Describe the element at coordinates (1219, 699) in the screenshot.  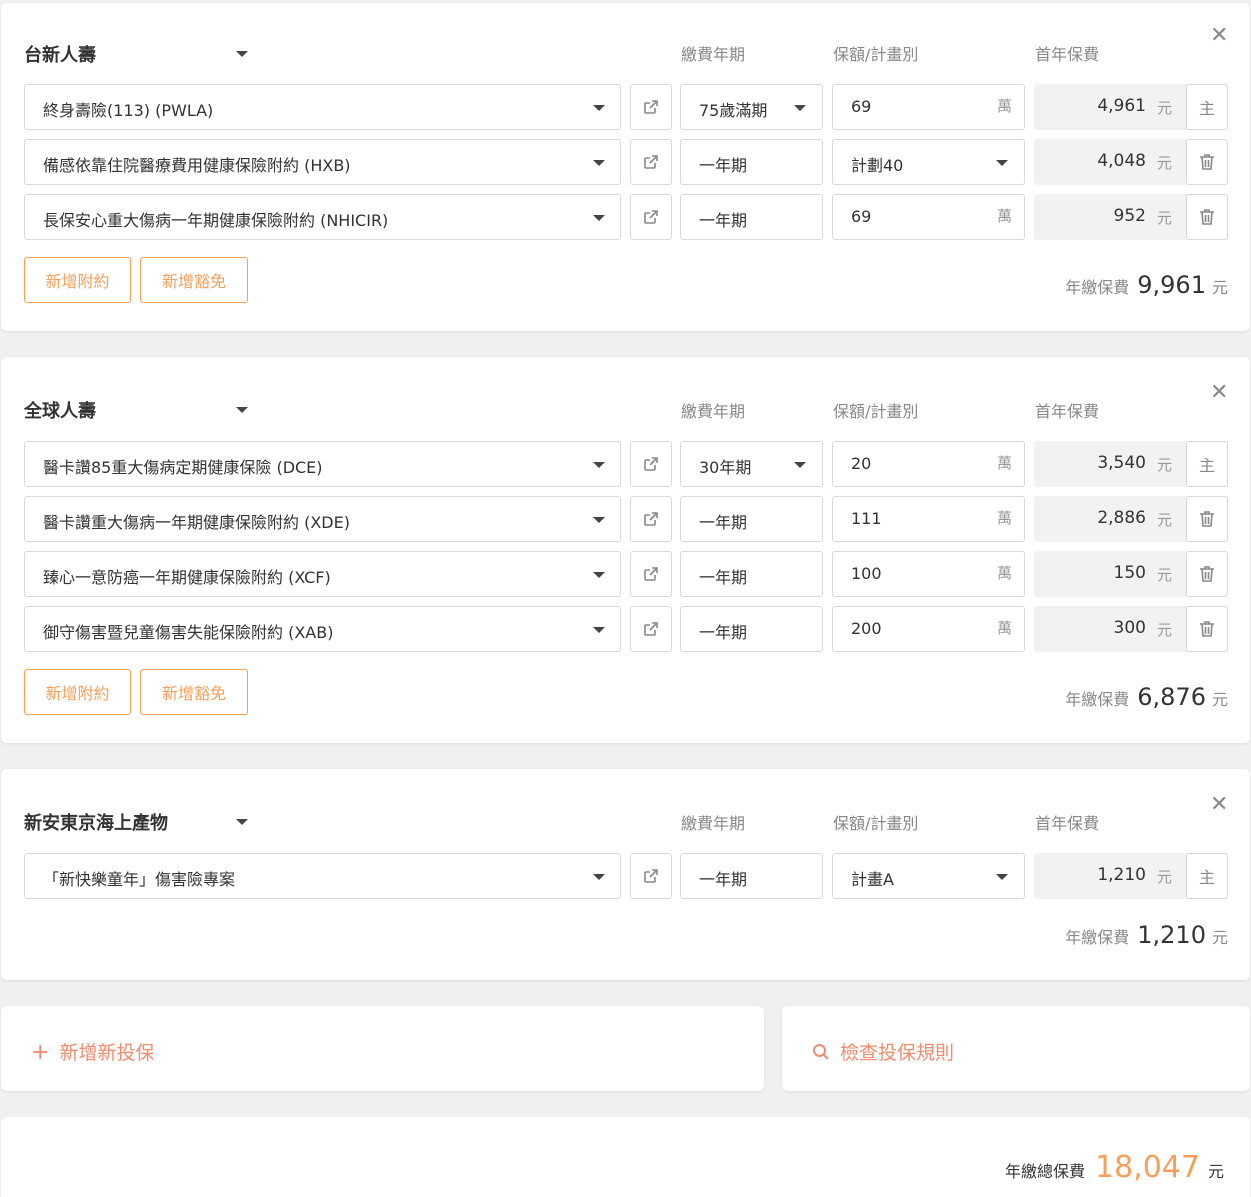
I see `annual-premium-unit: 元` at that location.